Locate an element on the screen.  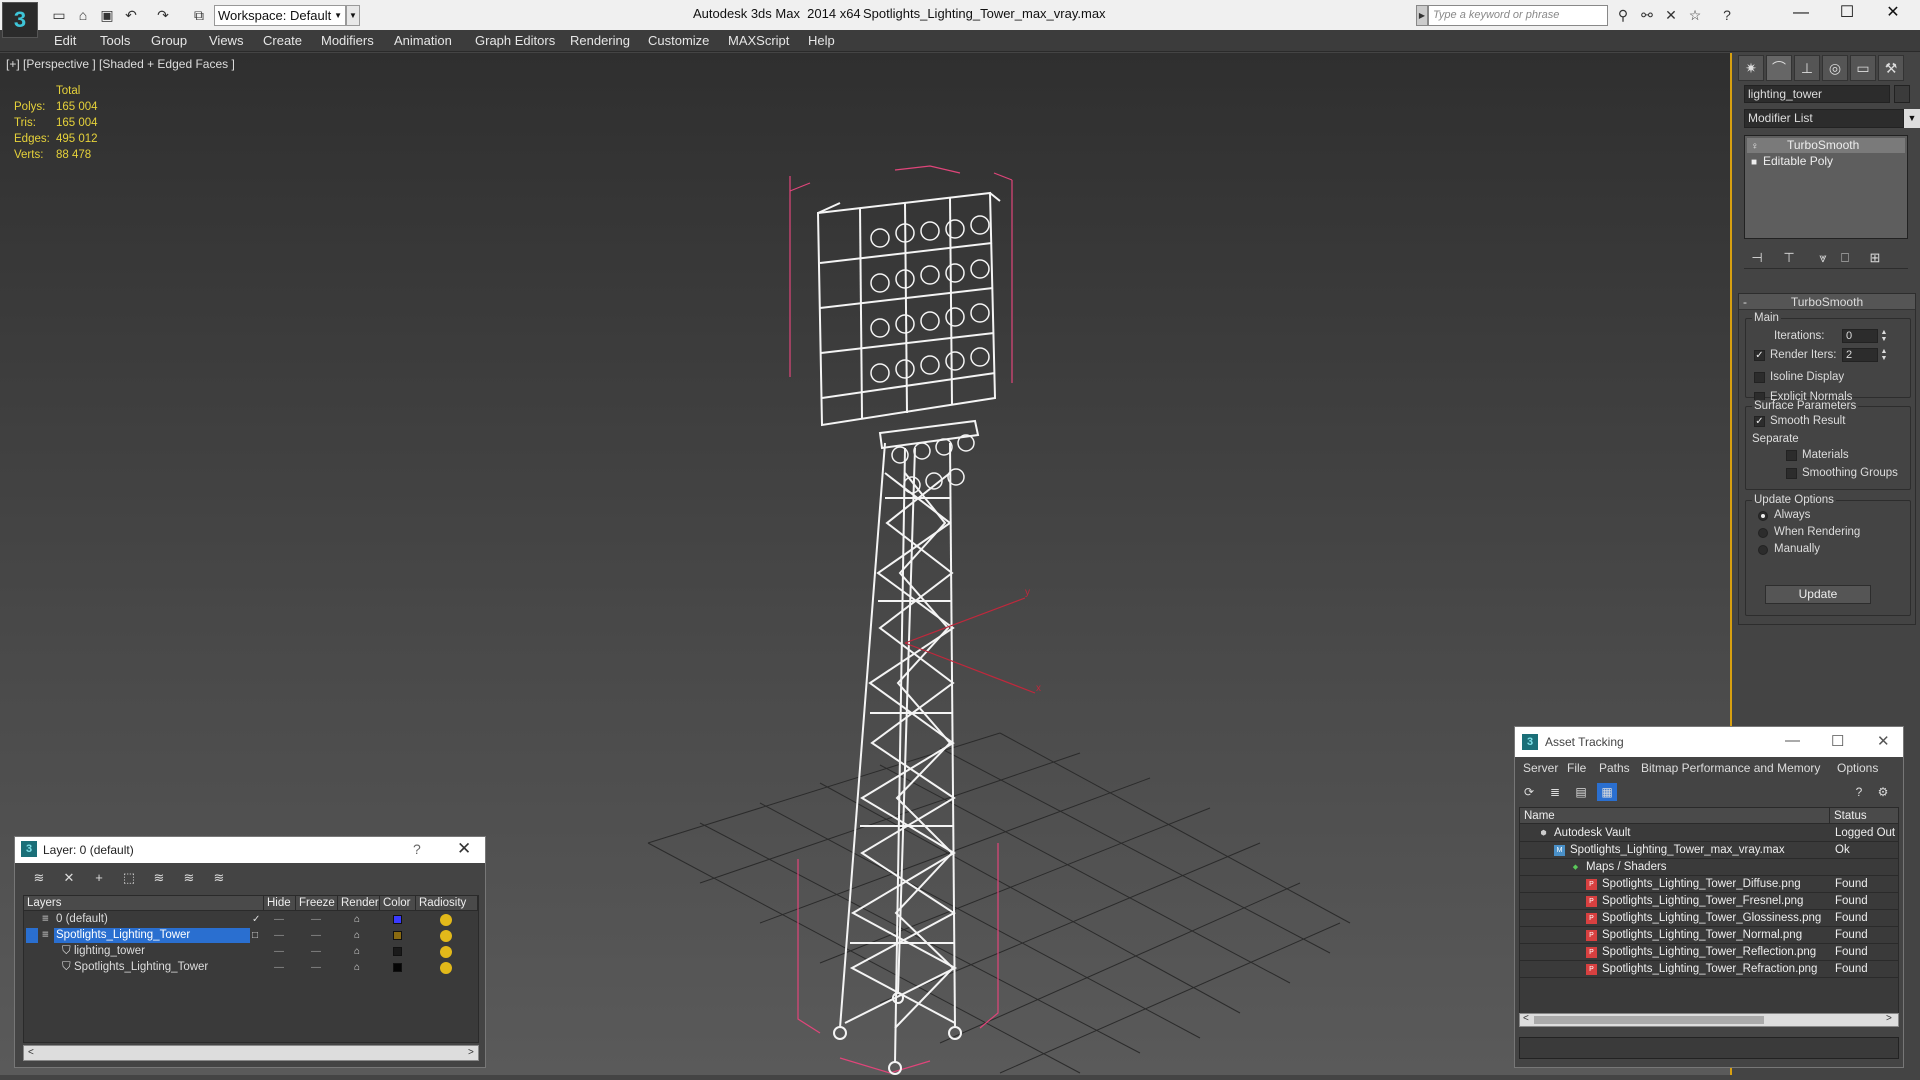
layer-row: ⊟ ≡ Spotlights_Lighting_Tower □ — — ⌂ is located at coordinates (251, 936).